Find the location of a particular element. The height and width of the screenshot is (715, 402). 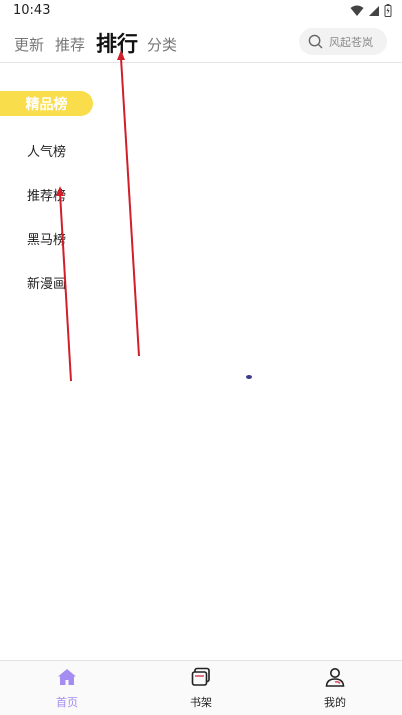

tab-ranking: 排行 is located at coordinates (117, 43).